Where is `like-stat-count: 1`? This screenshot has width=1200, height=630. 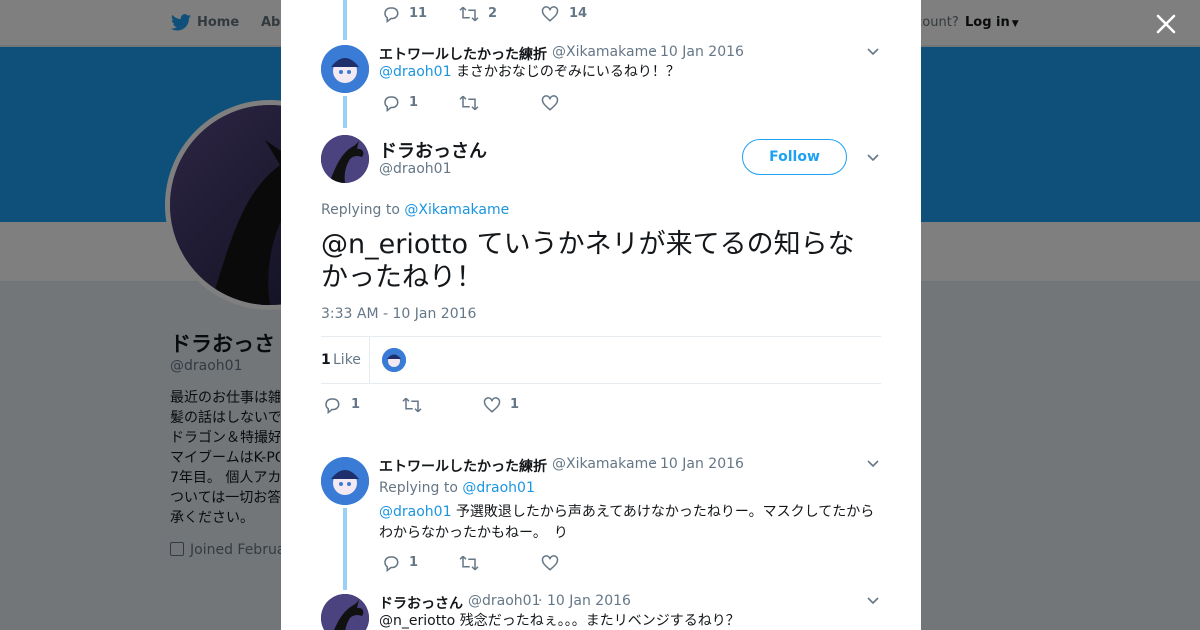 like-stat-count: 1 is located at coordinates (326, 360).